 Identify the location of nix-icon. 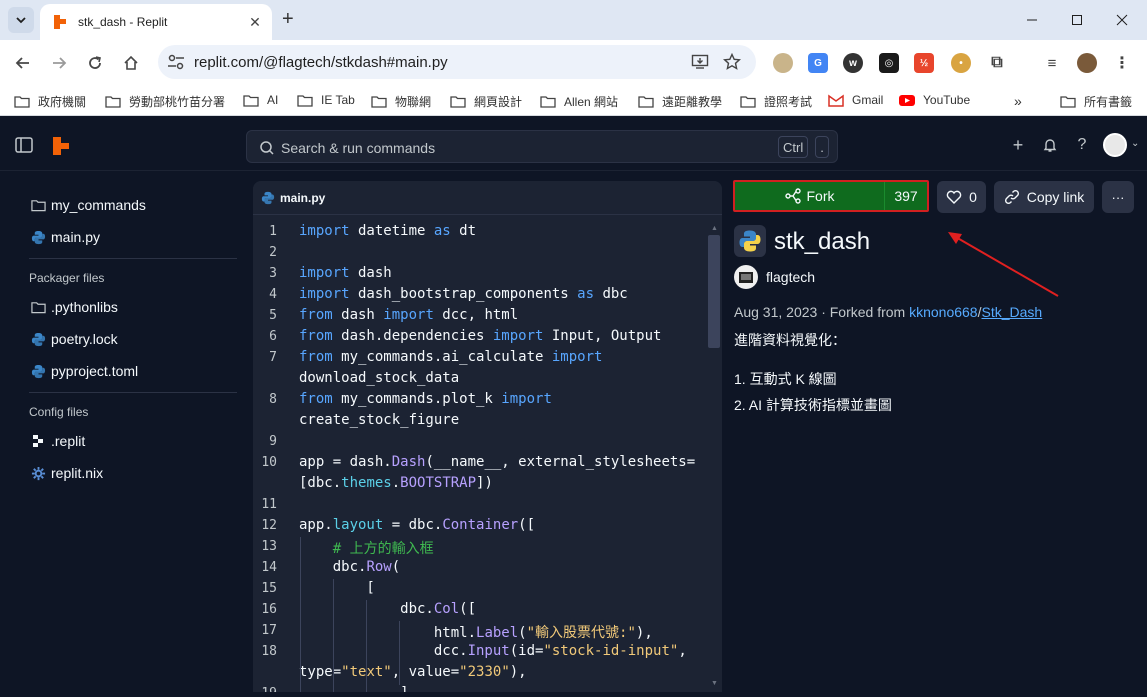
(38, 473).